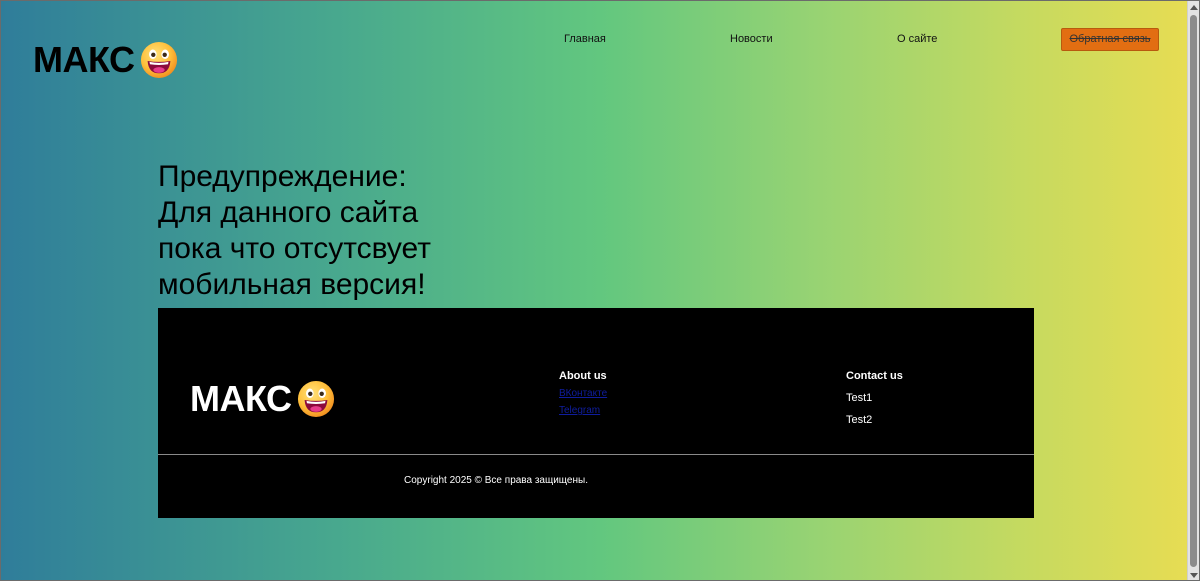 This screenshot has height=581, width=1200. What do you see at coordinates (241, 398) in the screenshot?
I see `footer-logo-text: МАКС` at bounding box center [241, 398].